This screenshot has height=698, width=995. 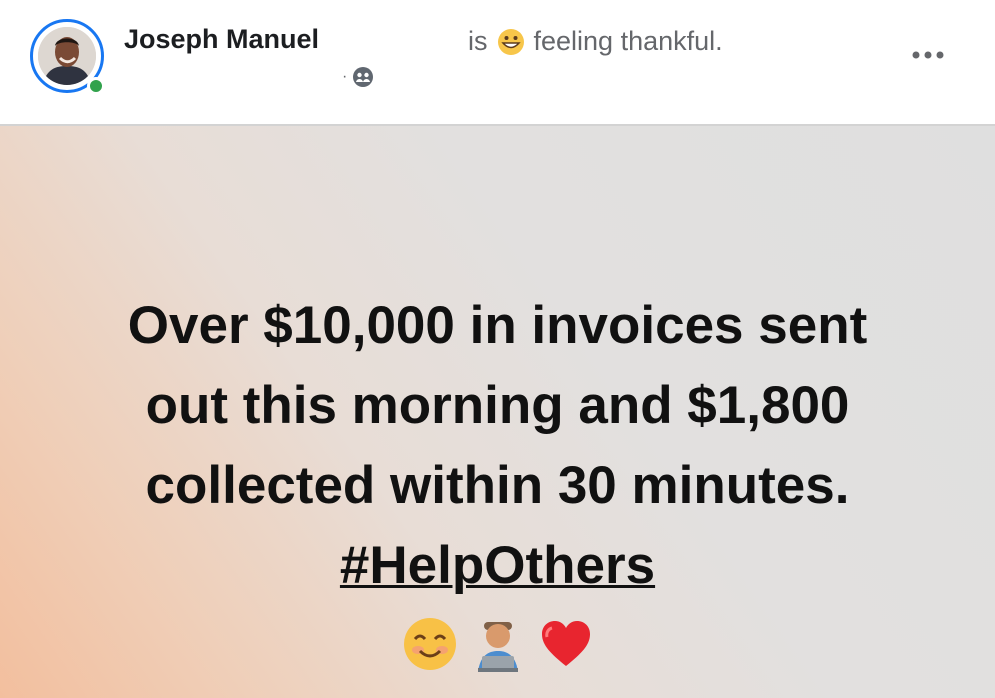 I want to click on post-emojis, so click(x=497, y=644).